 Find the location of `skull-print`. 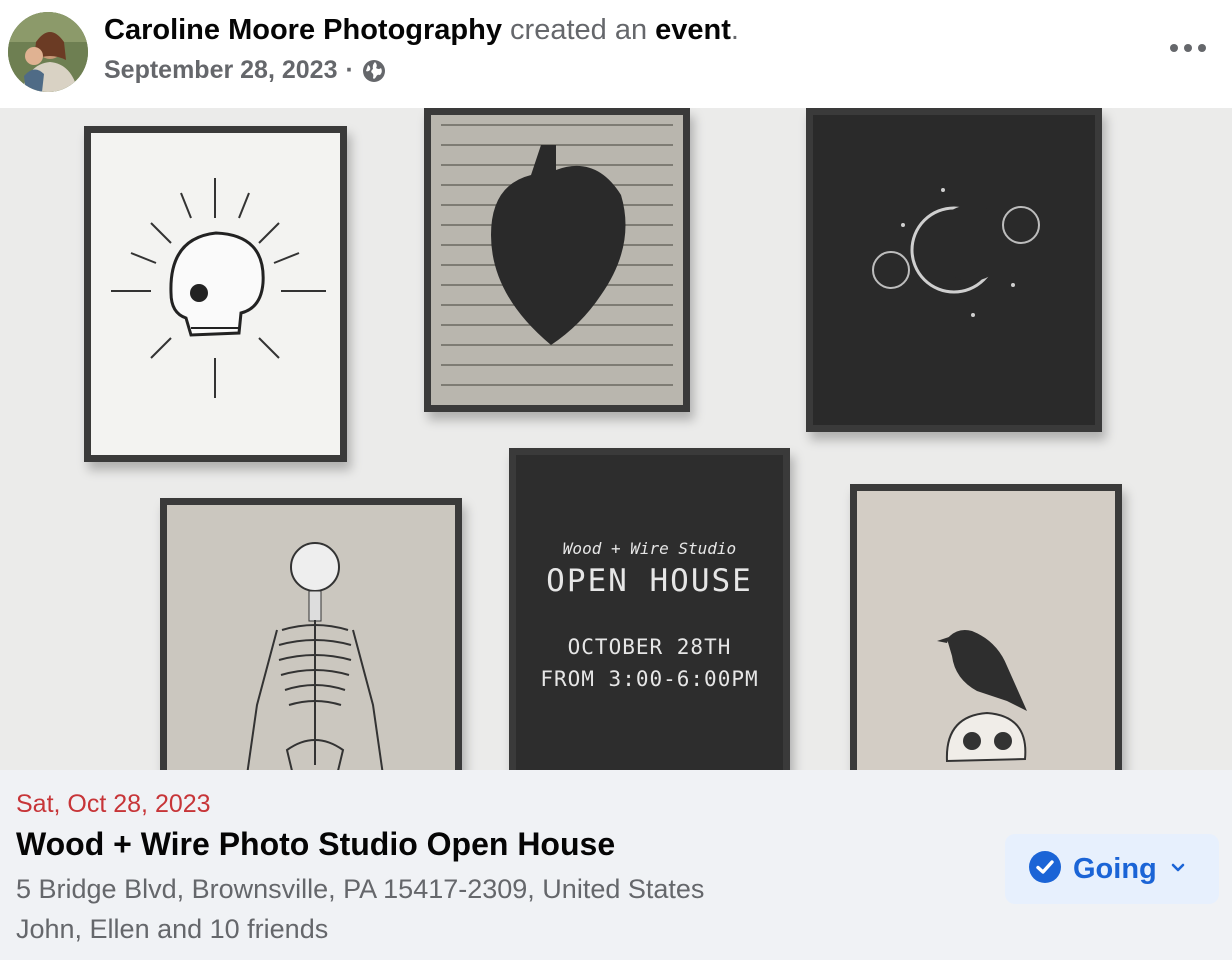

skull-print is located at coordinates (215, 294).